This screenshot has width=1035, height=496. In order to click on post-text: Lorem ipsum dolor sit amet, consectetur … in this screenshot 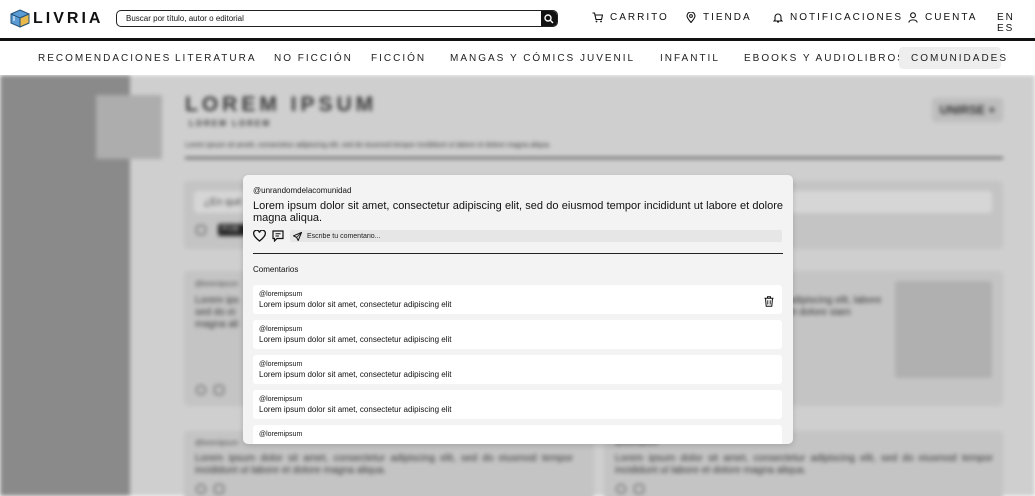, I will do `click(518, 212)`.